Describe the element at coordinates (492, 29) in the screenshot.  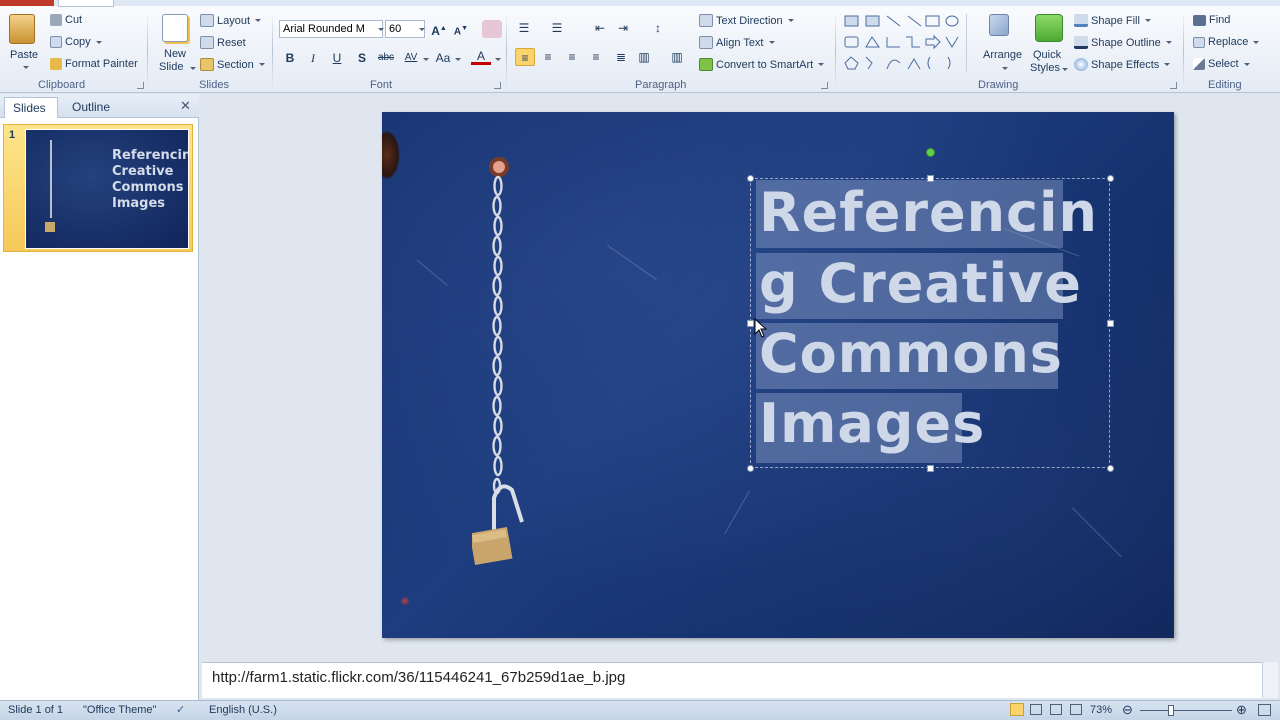
I see `clear-formatting-icon` at that location.